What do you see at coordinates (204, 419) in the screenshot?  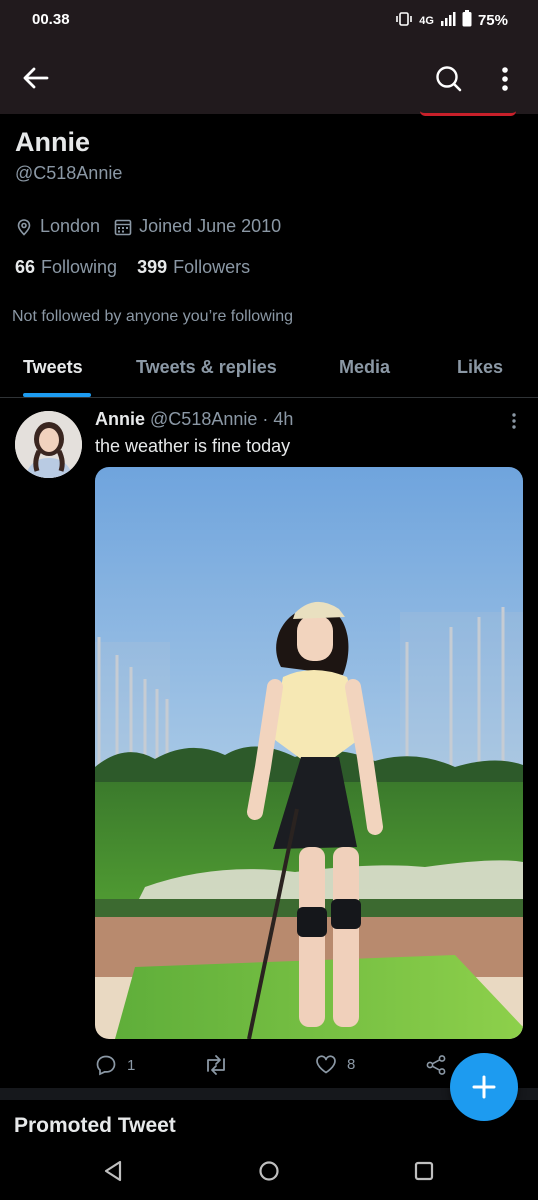 I see `tweet-author-handle: @C518Annie` at bounding box center [204, 419].